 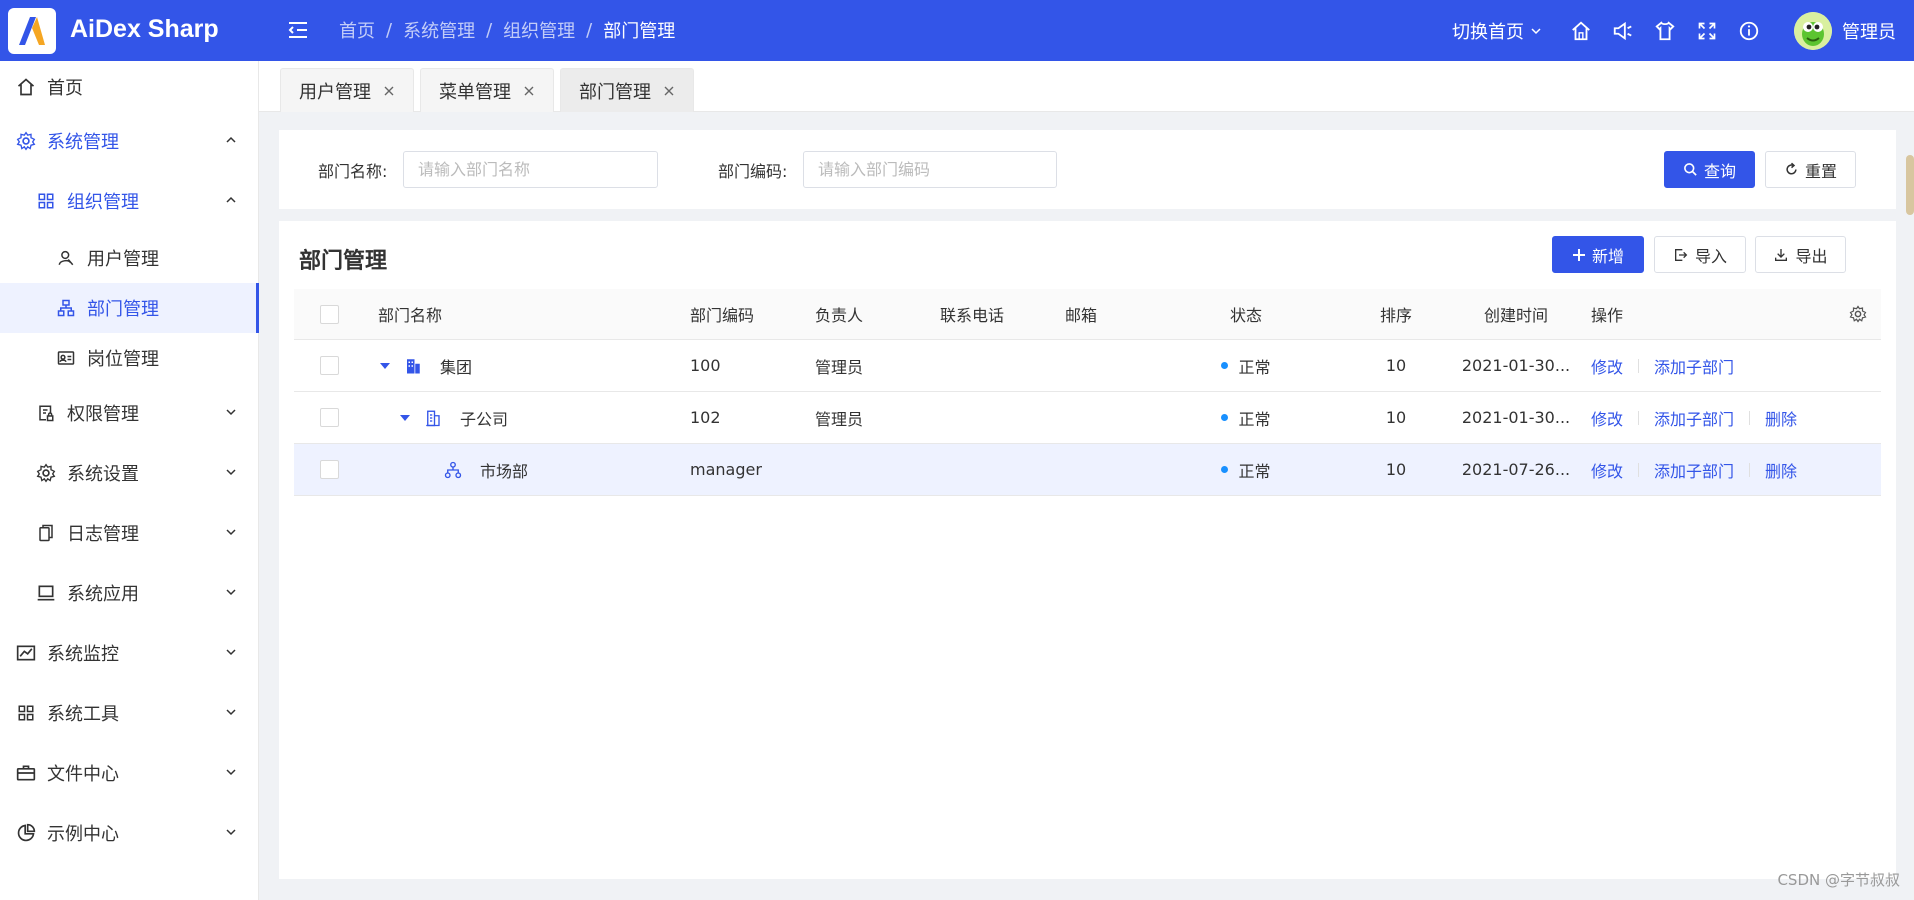 I want to click on sidebar-item-settings: 系统设置, so click(x=129, y=473).